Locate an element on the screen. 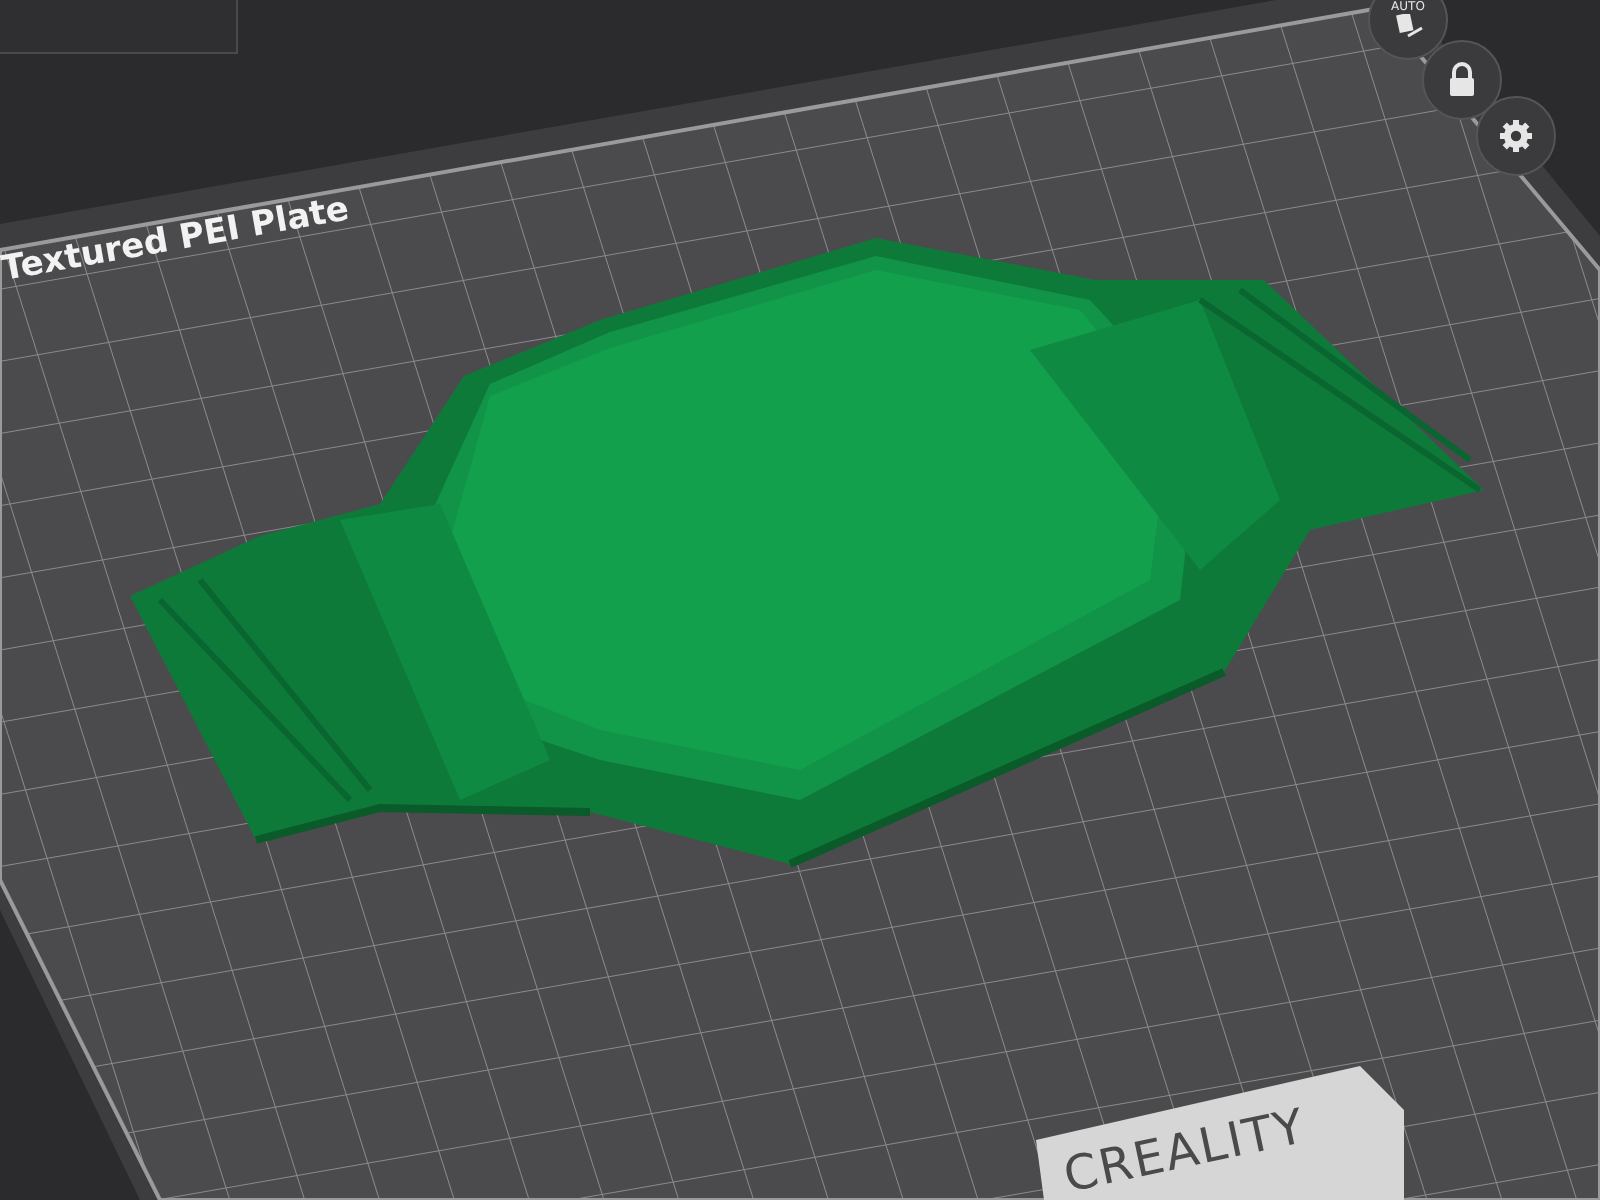 The width and height of the screenshot is (1600, 1200). settings-icon is located at coordinates (1516, 136).